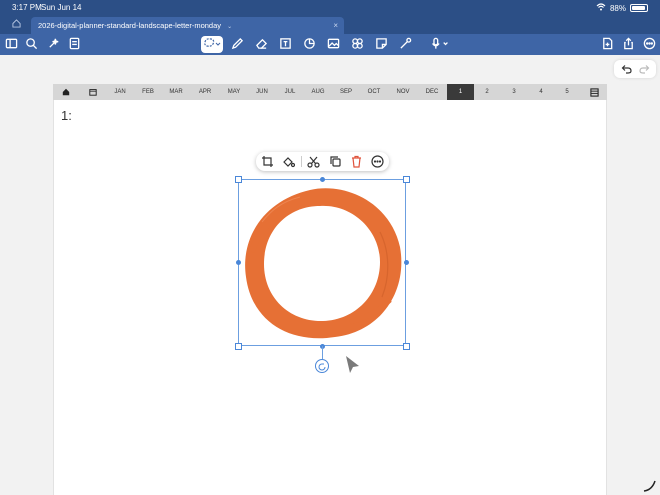  What do you see at coordinates (229, 27) in the screenshot?
I see `chevron-down-icon: ⌄` at bounding box center [229, 27].